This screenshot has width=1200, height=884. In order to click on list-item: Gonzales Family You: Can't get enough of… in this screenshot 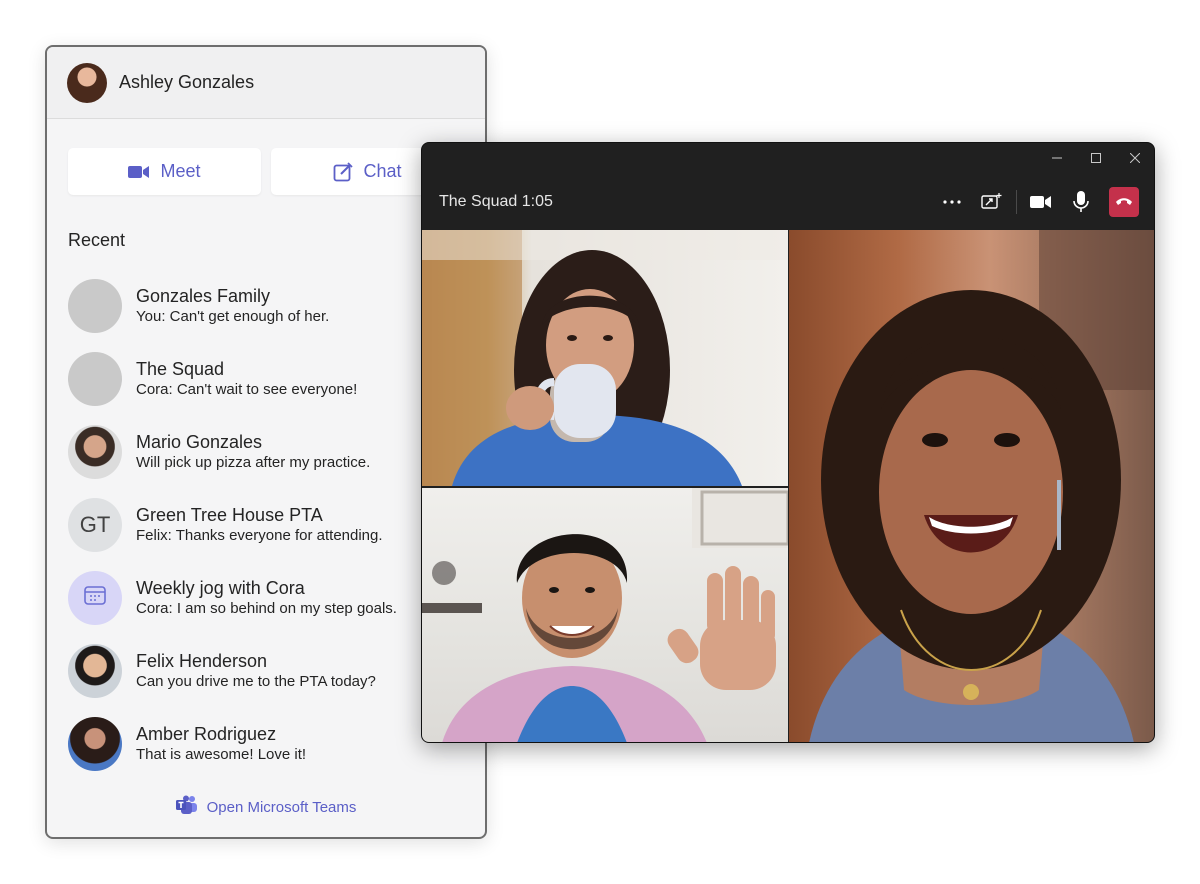, I will do `click(266, 305)`.